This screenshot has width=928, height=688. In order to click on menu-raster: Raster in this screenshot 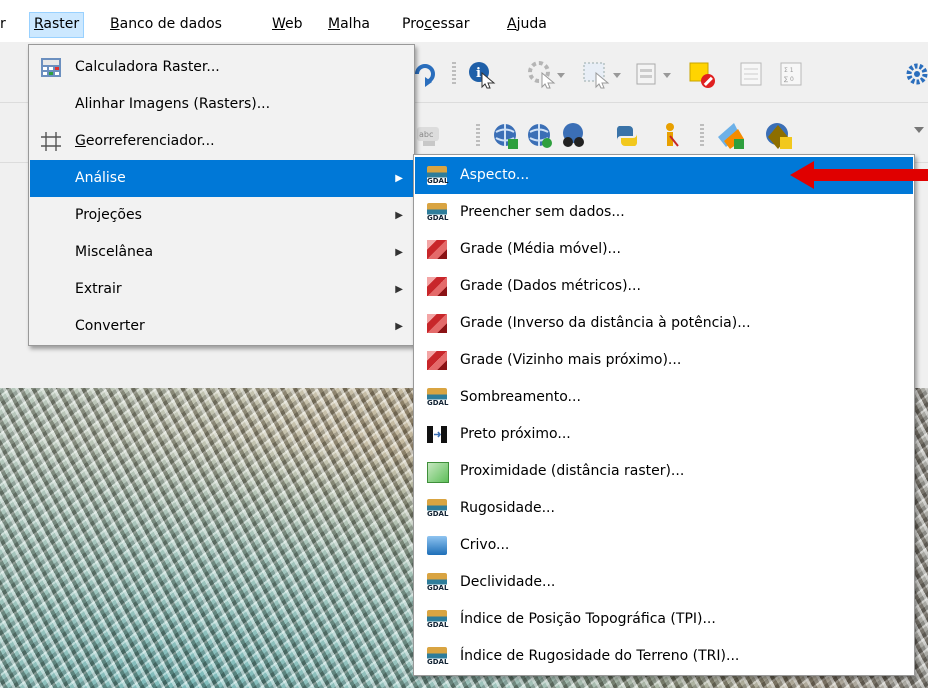, I will do `click(57, 25)`.